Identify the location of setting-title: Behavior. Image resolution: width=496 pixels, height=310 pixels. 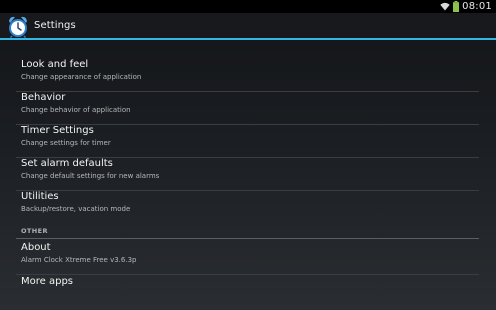
(43, 97).